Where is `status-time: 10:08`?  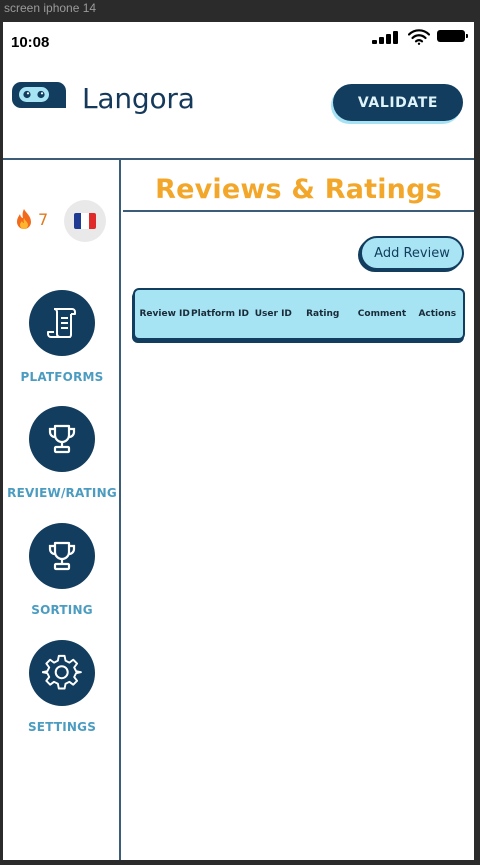
status-time: 10:08 is located at coordinates (30, 42).